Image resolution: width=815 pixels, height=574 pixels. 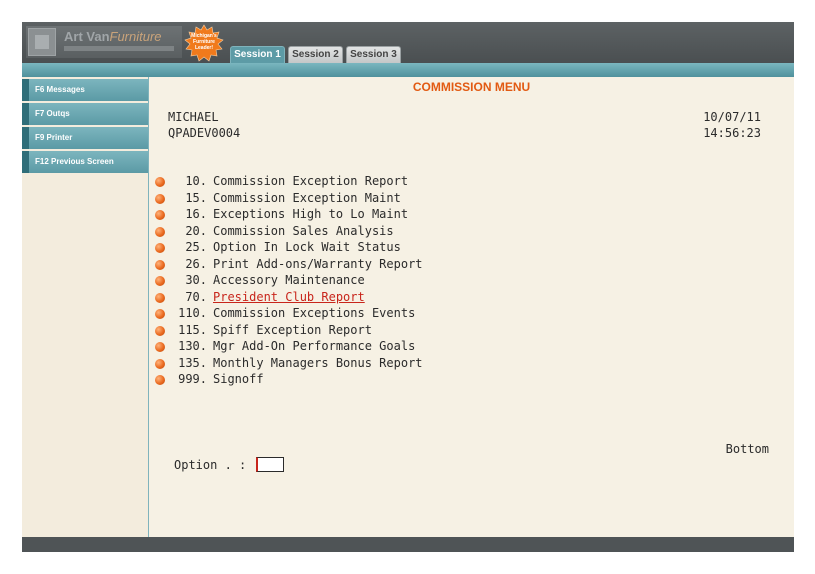 What do you see at coordinates (310, 181) in the screenshot?
I see `menu-item-label: Commission Exception Report` at bounding box center [310, 181].